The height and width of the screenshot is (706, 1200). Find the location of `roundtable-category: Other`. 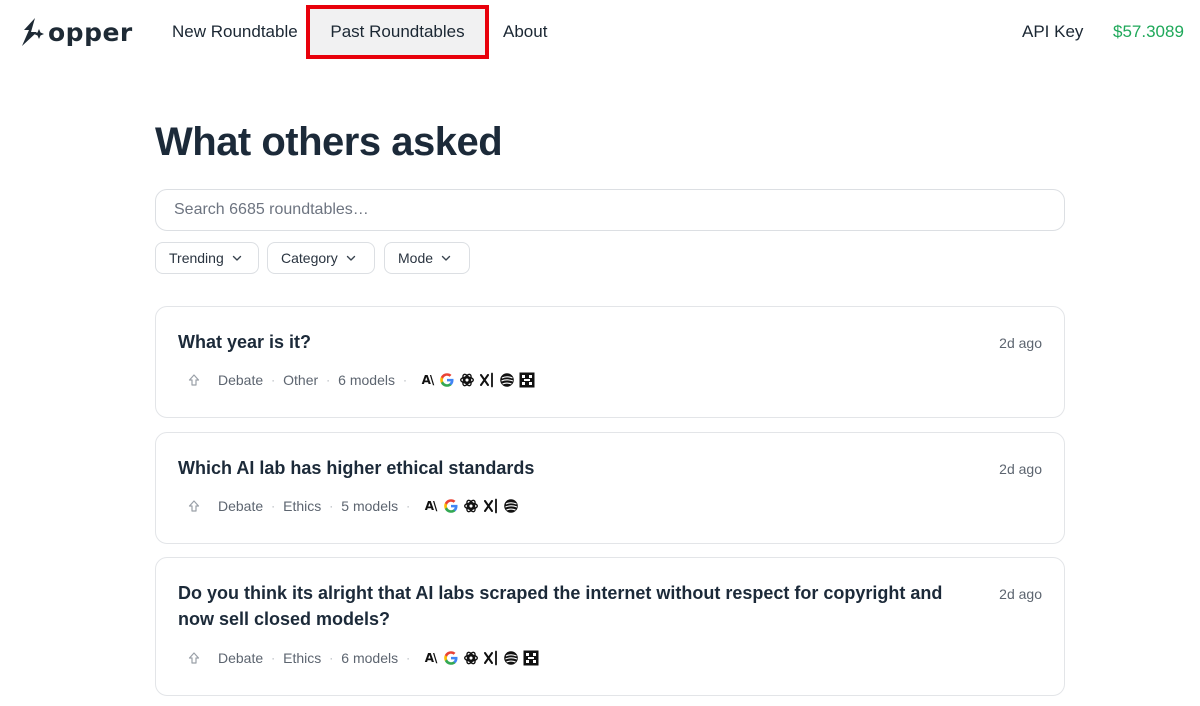

roundtable-category: Other is located at coordinates (301, 380).